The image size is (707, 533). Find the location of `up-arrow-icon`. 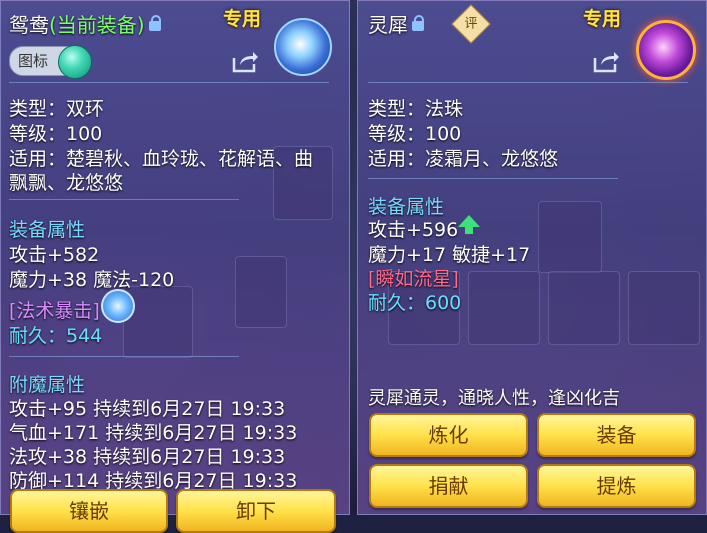

up-arrow-icon is located at coordinates (469, 224).